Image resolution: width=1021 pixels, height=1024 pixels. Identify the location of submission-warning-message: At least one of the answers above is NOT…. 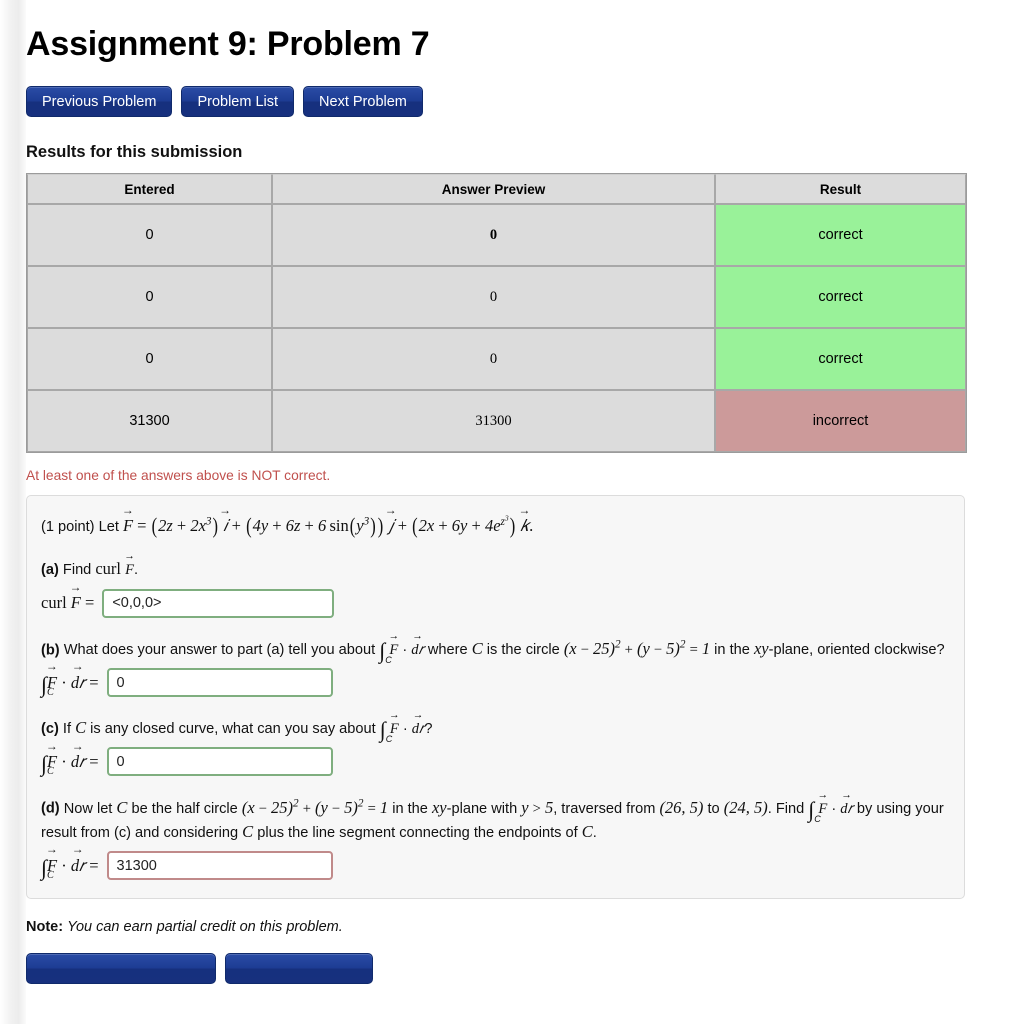
(178, 475).